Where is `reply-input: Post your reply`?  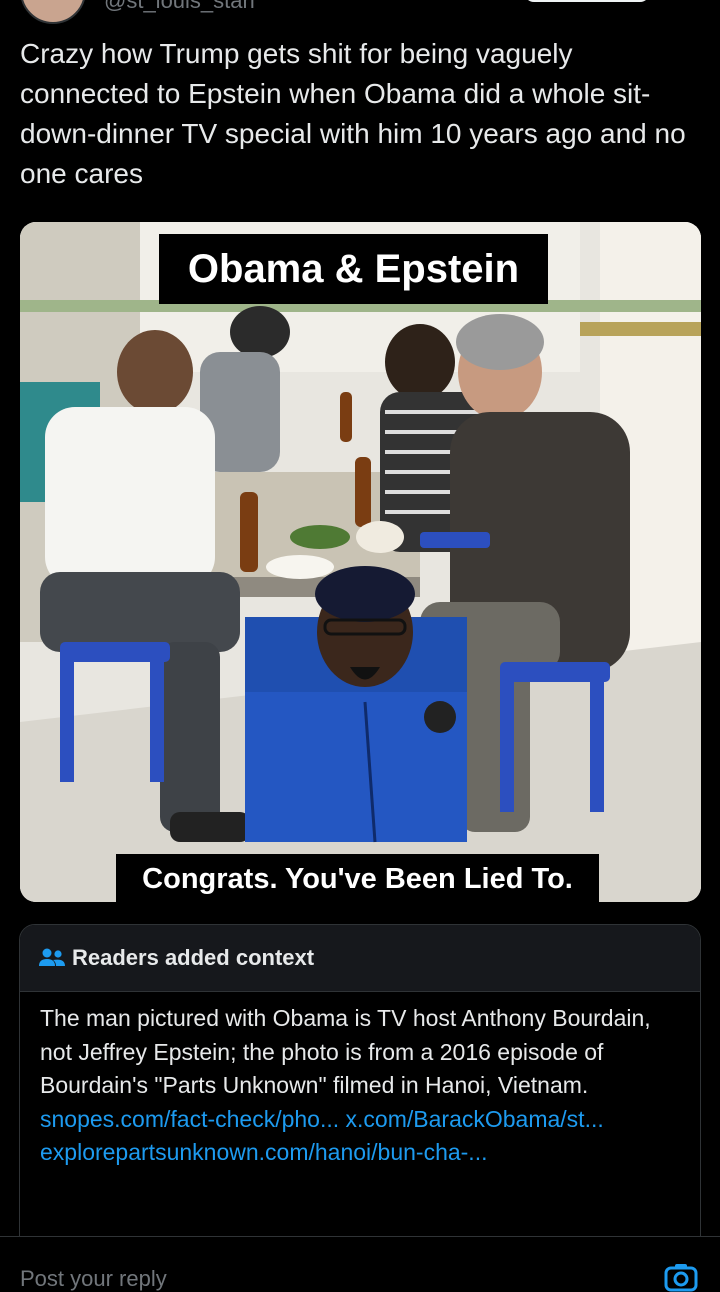
reply-input: Post your reply is located at coordinates (93, 1279).